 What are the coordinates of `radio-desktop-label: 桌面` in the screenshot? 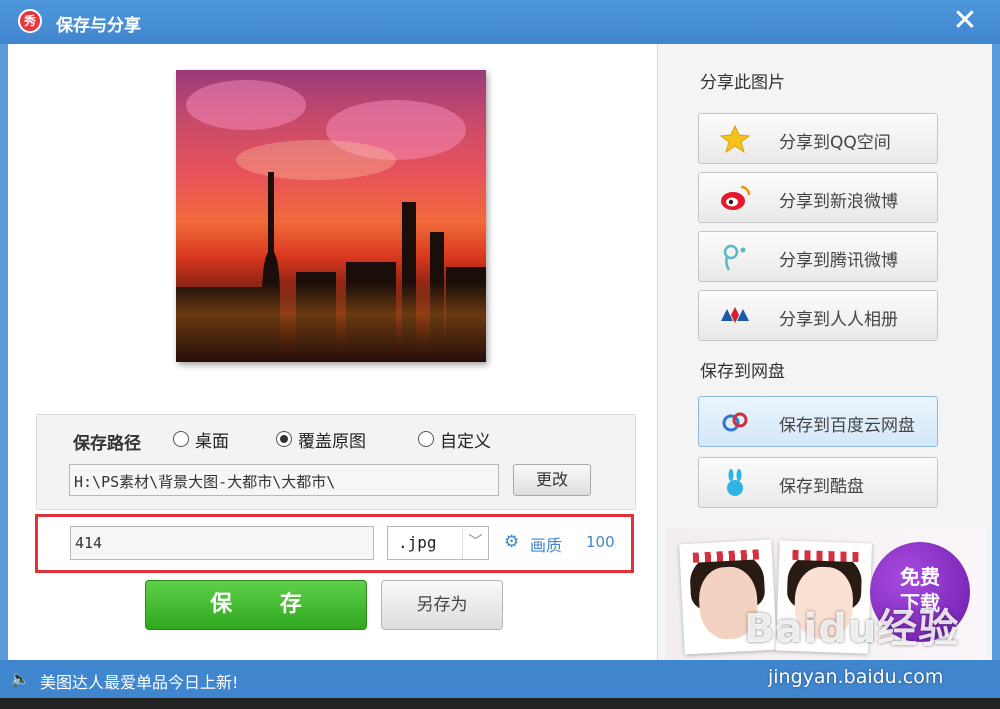 It's located at (212, 441).